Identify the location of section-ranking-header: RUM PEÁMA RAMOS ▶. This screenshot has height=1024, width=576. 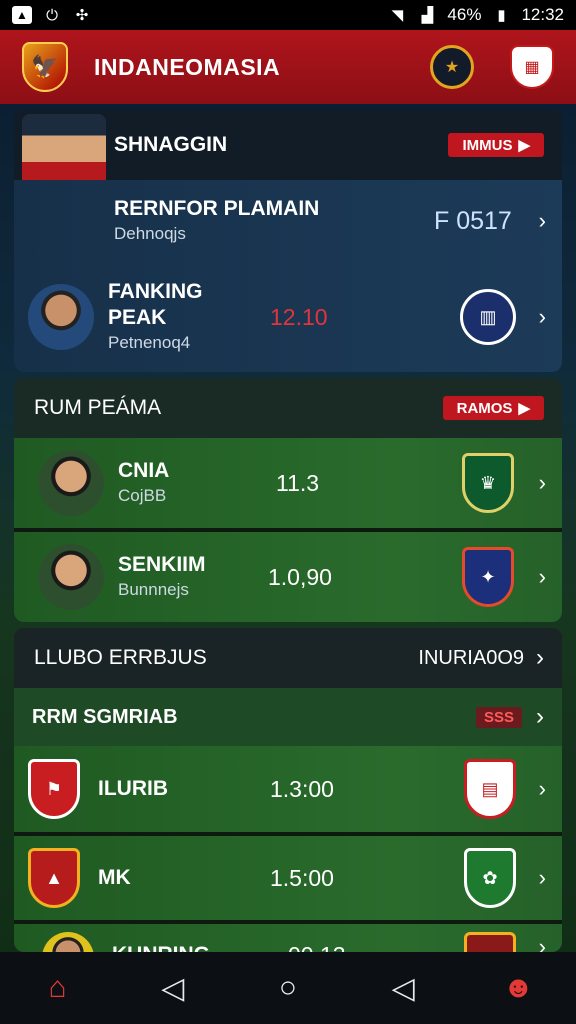
(288, 408).